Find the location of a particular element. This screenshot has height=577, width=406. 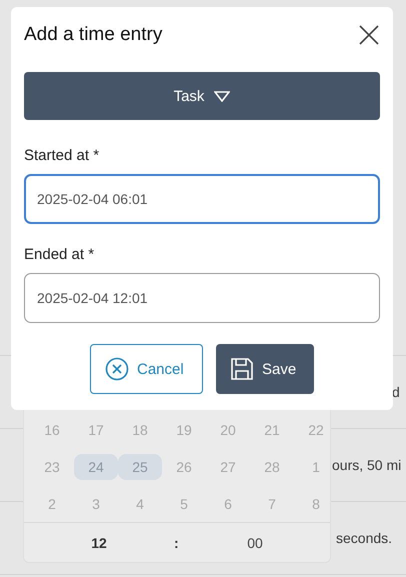

row-text: d is located at coordinates (396, 392).